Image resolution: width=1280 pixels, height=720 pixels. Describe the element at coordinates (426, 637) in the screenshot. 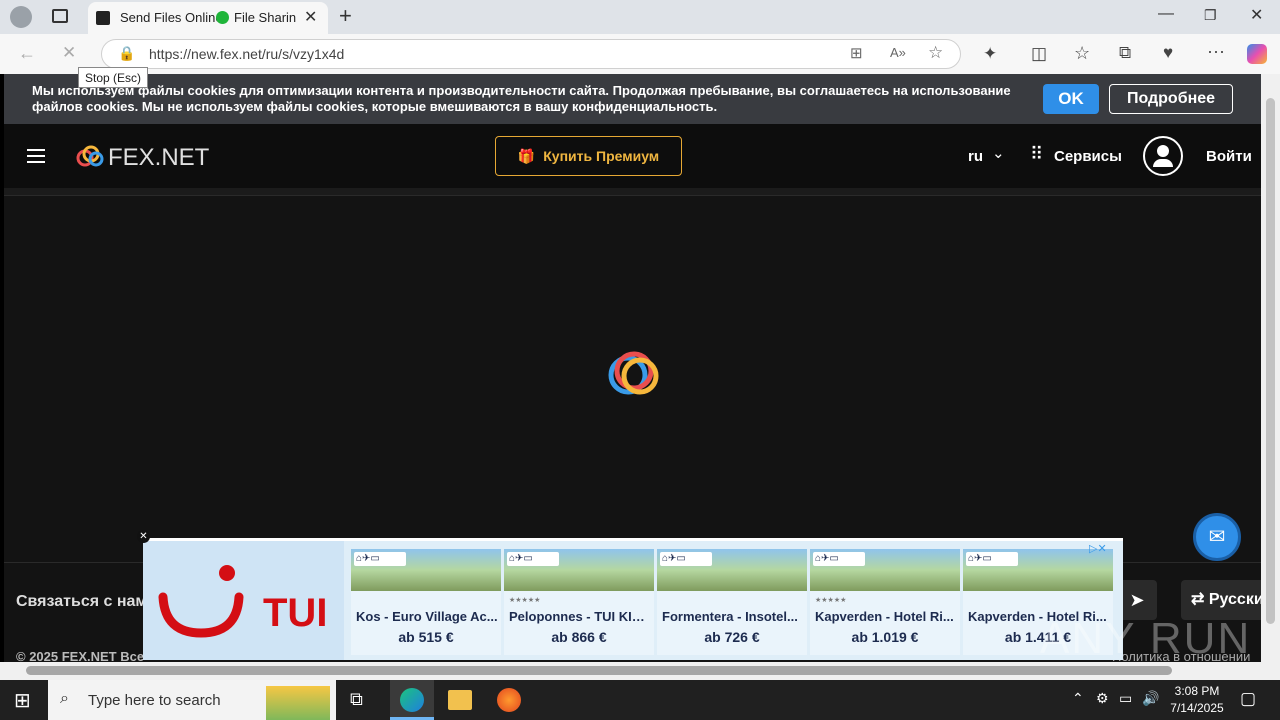

I see `card-price: ab 515 €` at that location.